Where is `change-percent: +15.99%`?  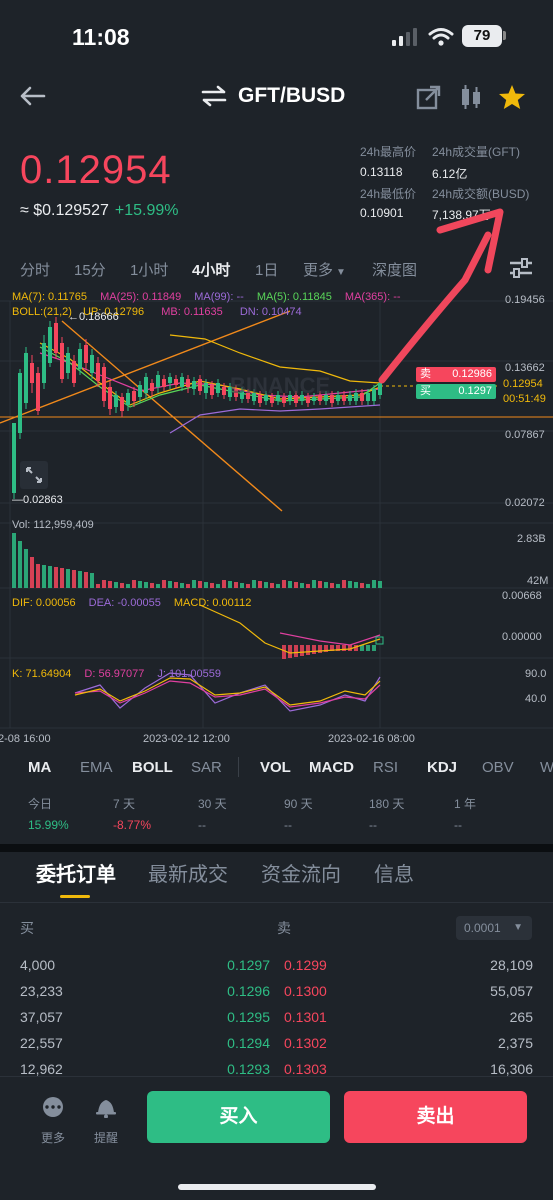 change-percent: +15.99% is located at coordinates (146, 210).